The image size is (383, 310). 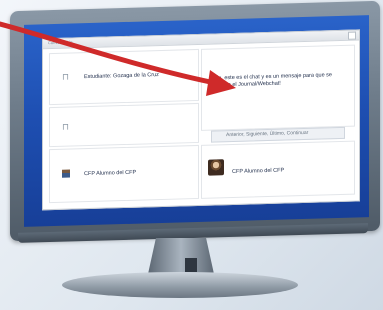 I want to click on pager-bar: Anterior, Siguiente, Último, Continuar, so click(x=278, y=134).